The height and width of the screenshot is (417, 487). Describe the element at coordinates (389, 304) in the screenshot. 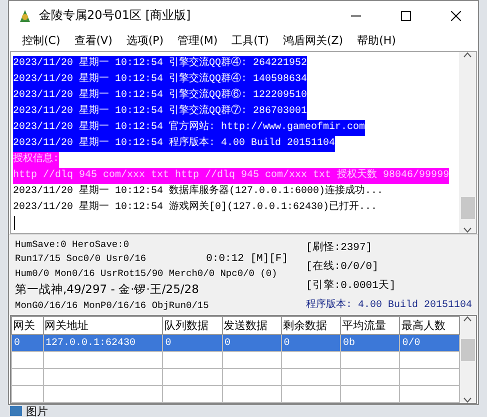

I see `version-text: 程序版本: 4.00 Build 20151104` at that location.